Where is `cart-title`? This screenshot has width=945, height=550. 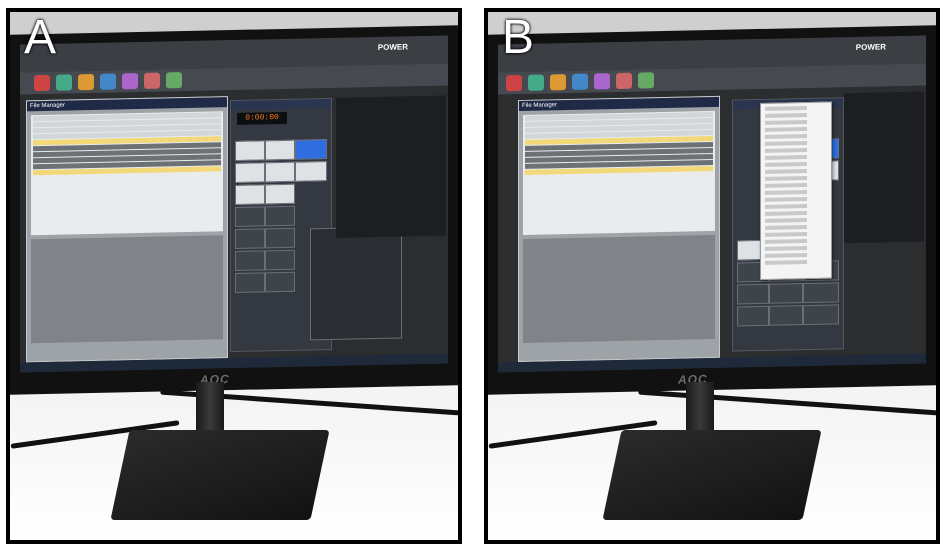 cart-title is located at coordinates (281, 104).